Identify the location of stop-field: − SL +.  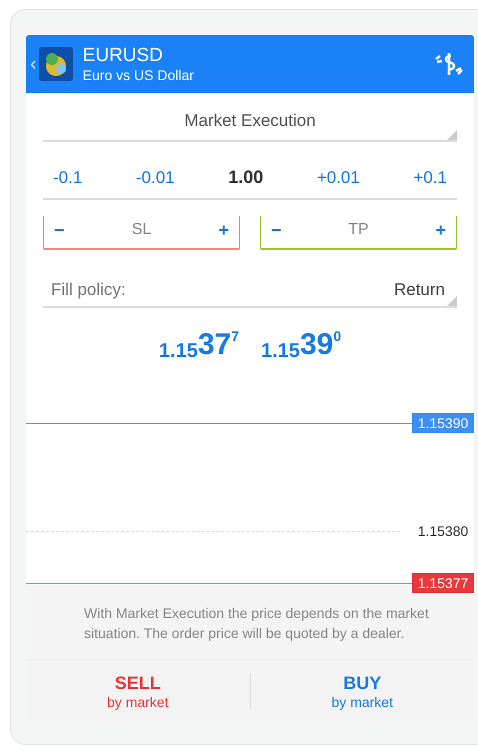
(141, 233).